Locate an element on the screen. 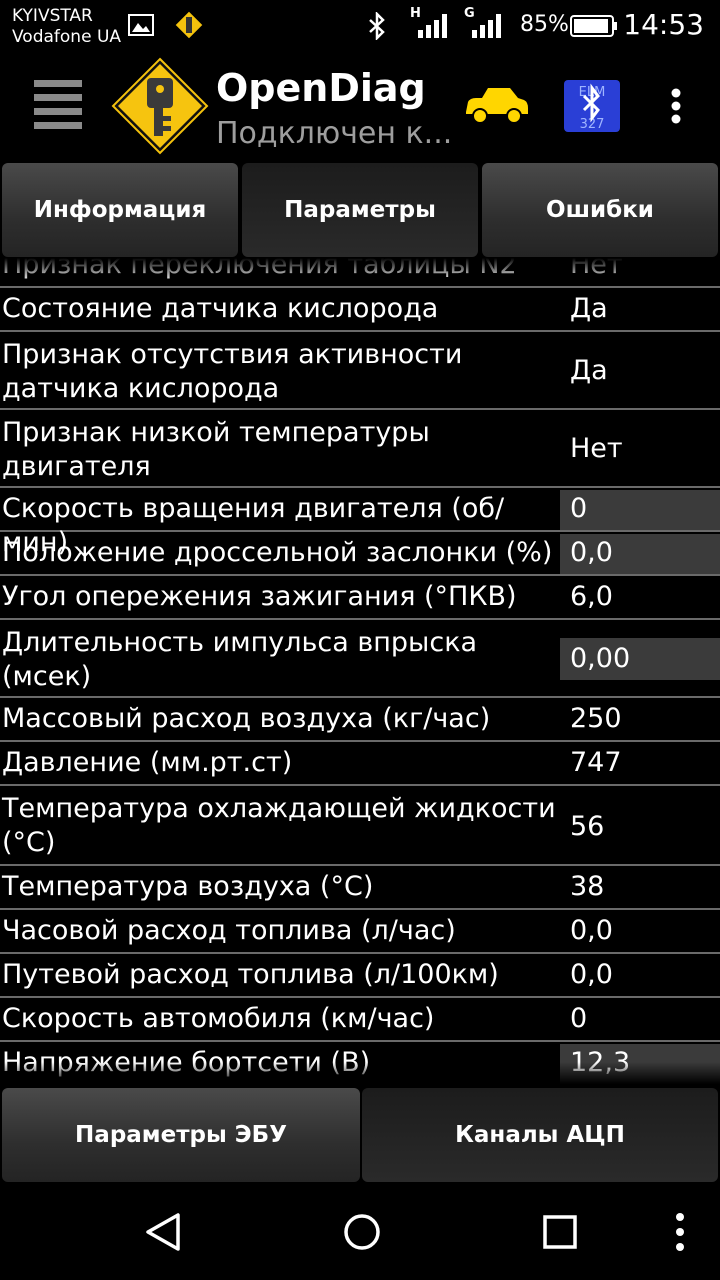 The width and height of the screenshot is (720, 1280). table-row: Путевой расход топлива (л/100км) 0,0 is located at coordinates (360, 976).